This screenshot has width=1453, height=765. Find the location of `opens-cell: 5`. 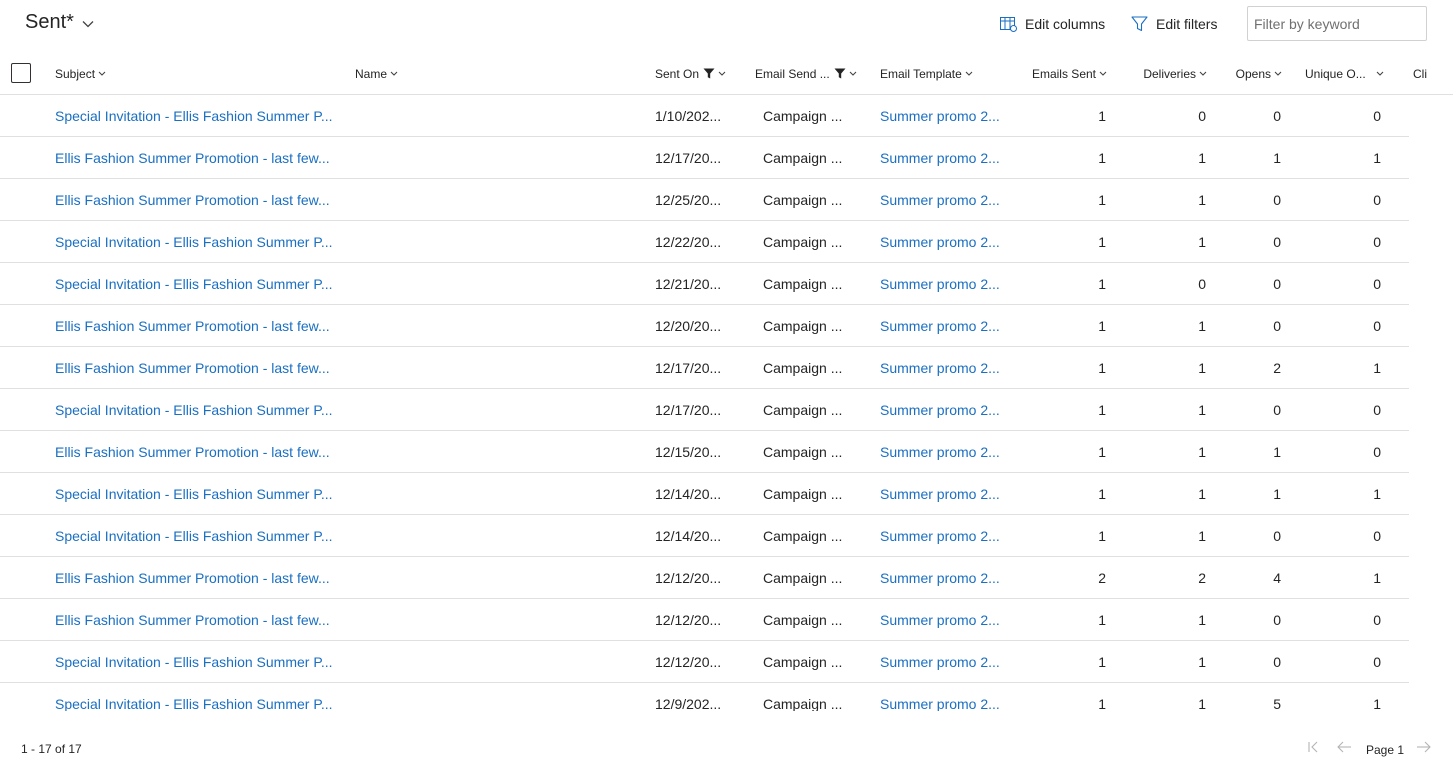

opens-cell: 5 is located at coordinates (1277, 703).